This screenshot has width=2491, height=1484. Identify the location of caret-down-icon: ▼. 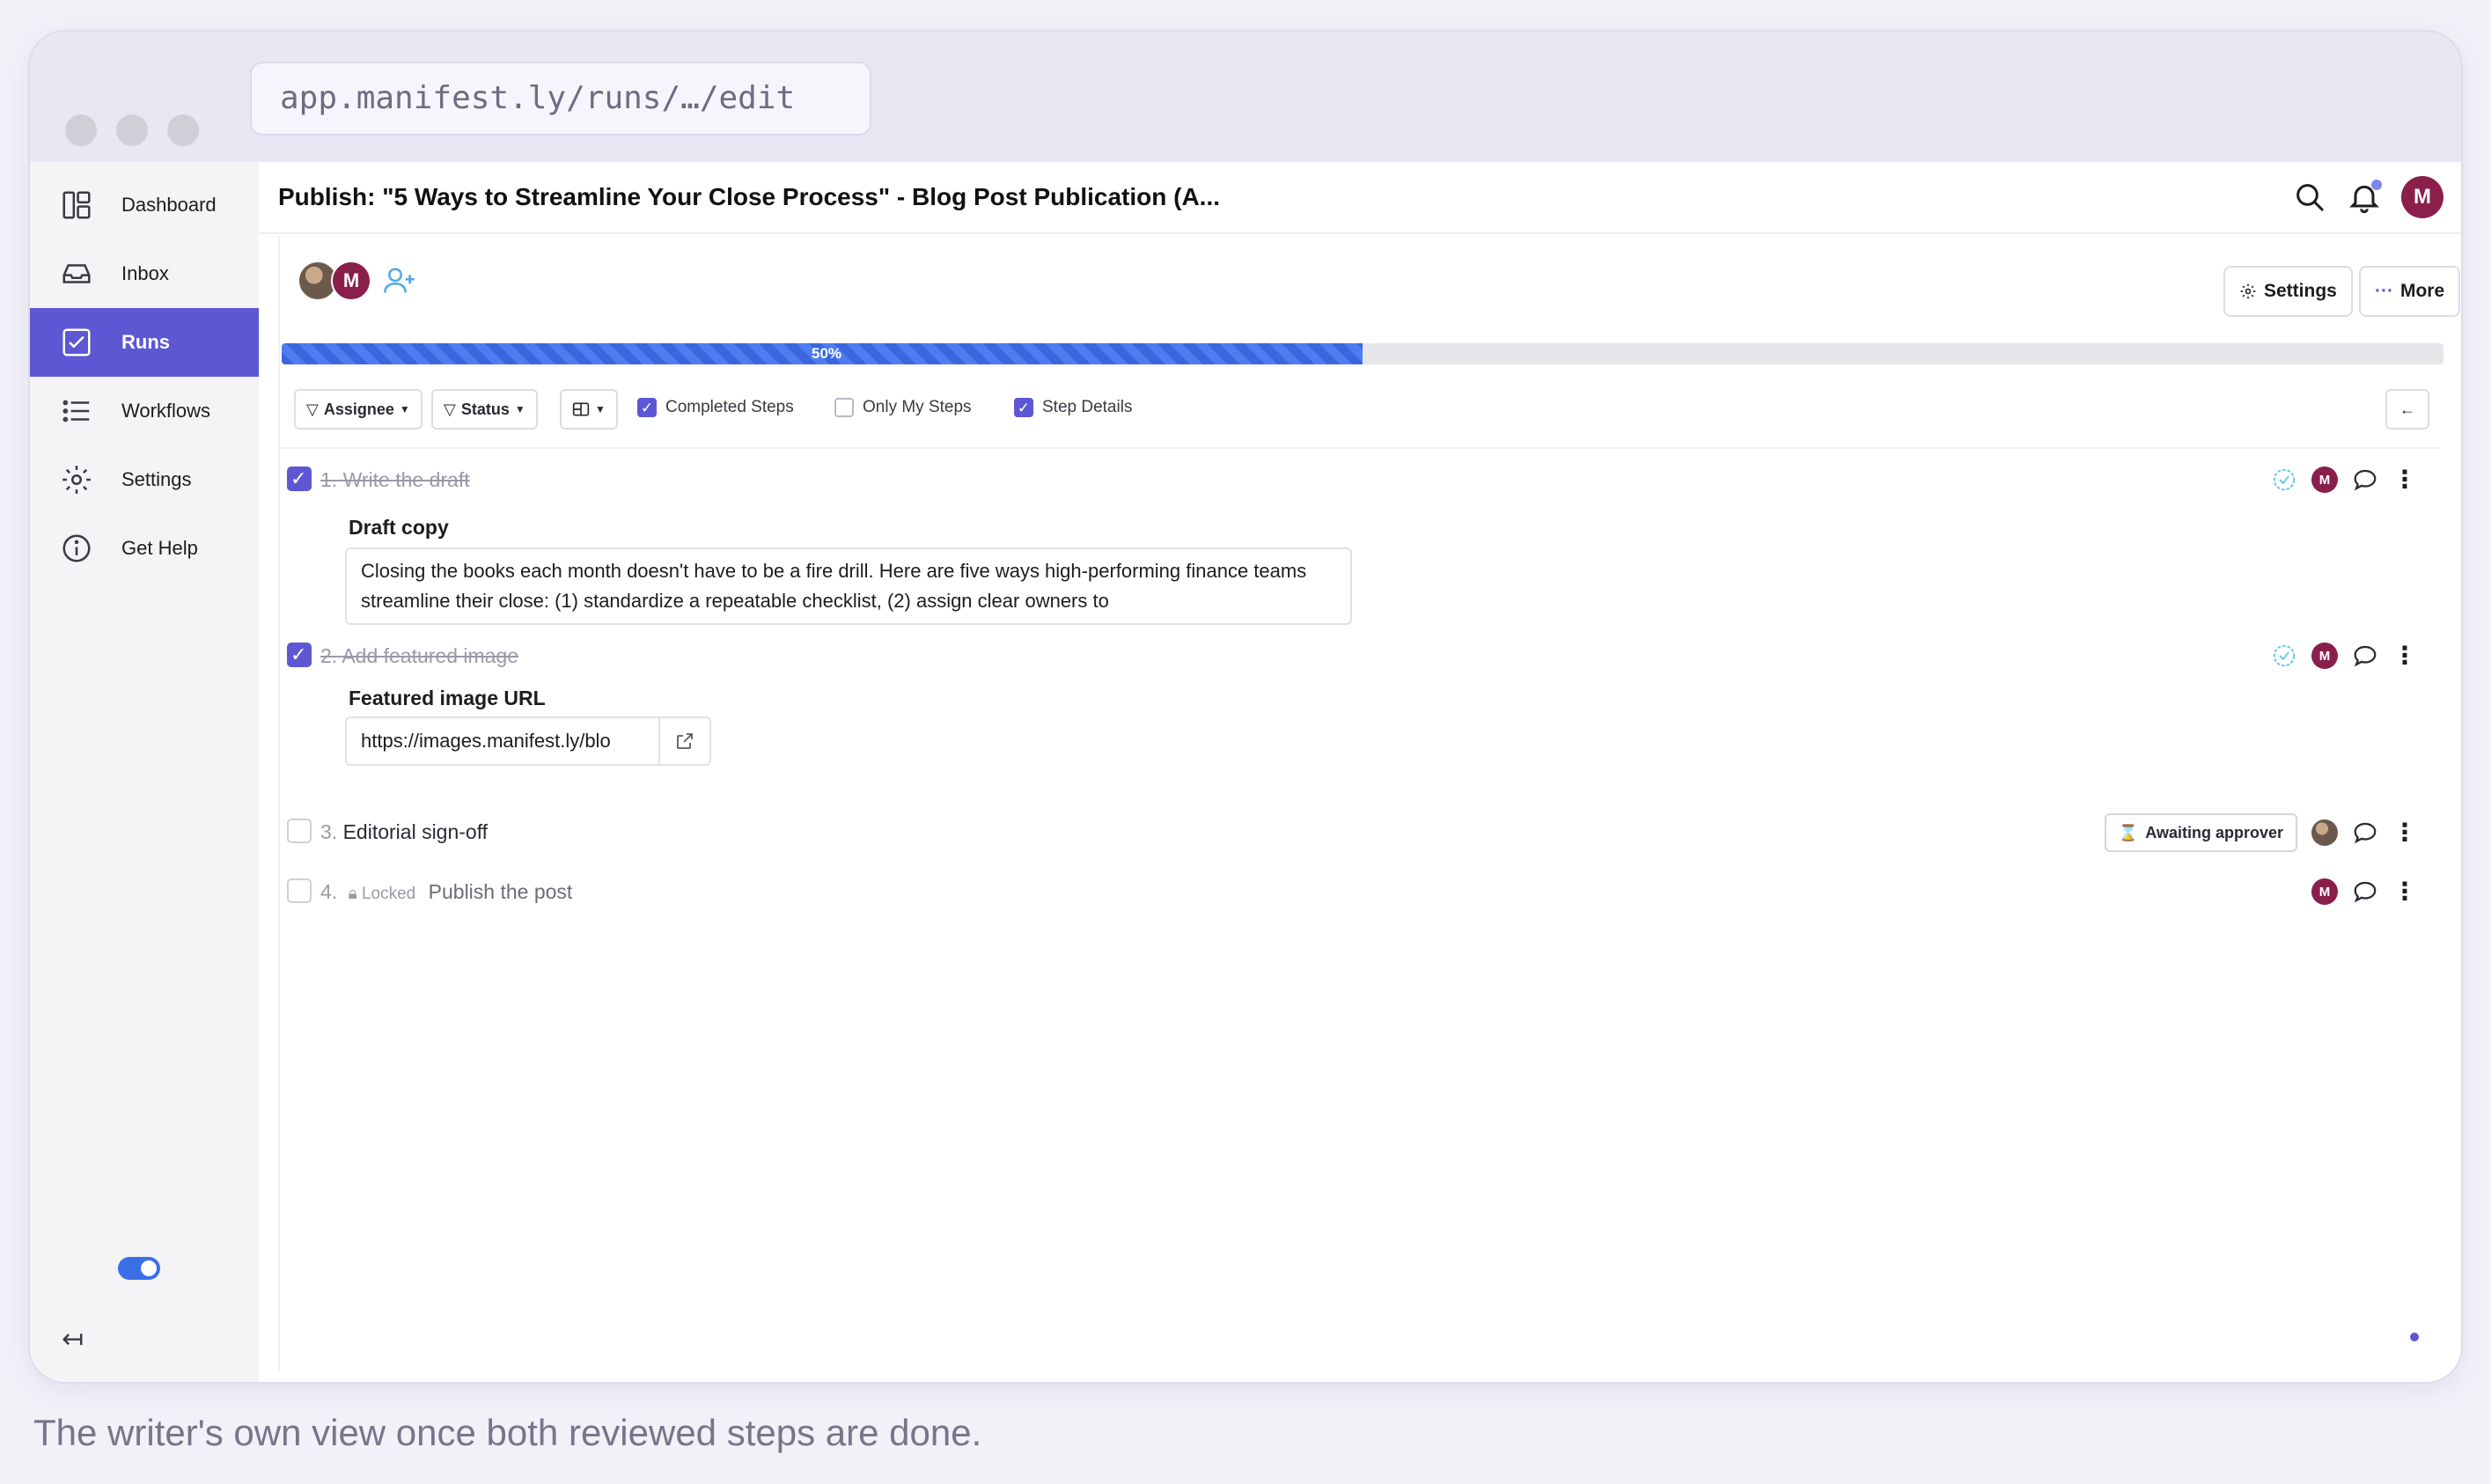
(519, 409).